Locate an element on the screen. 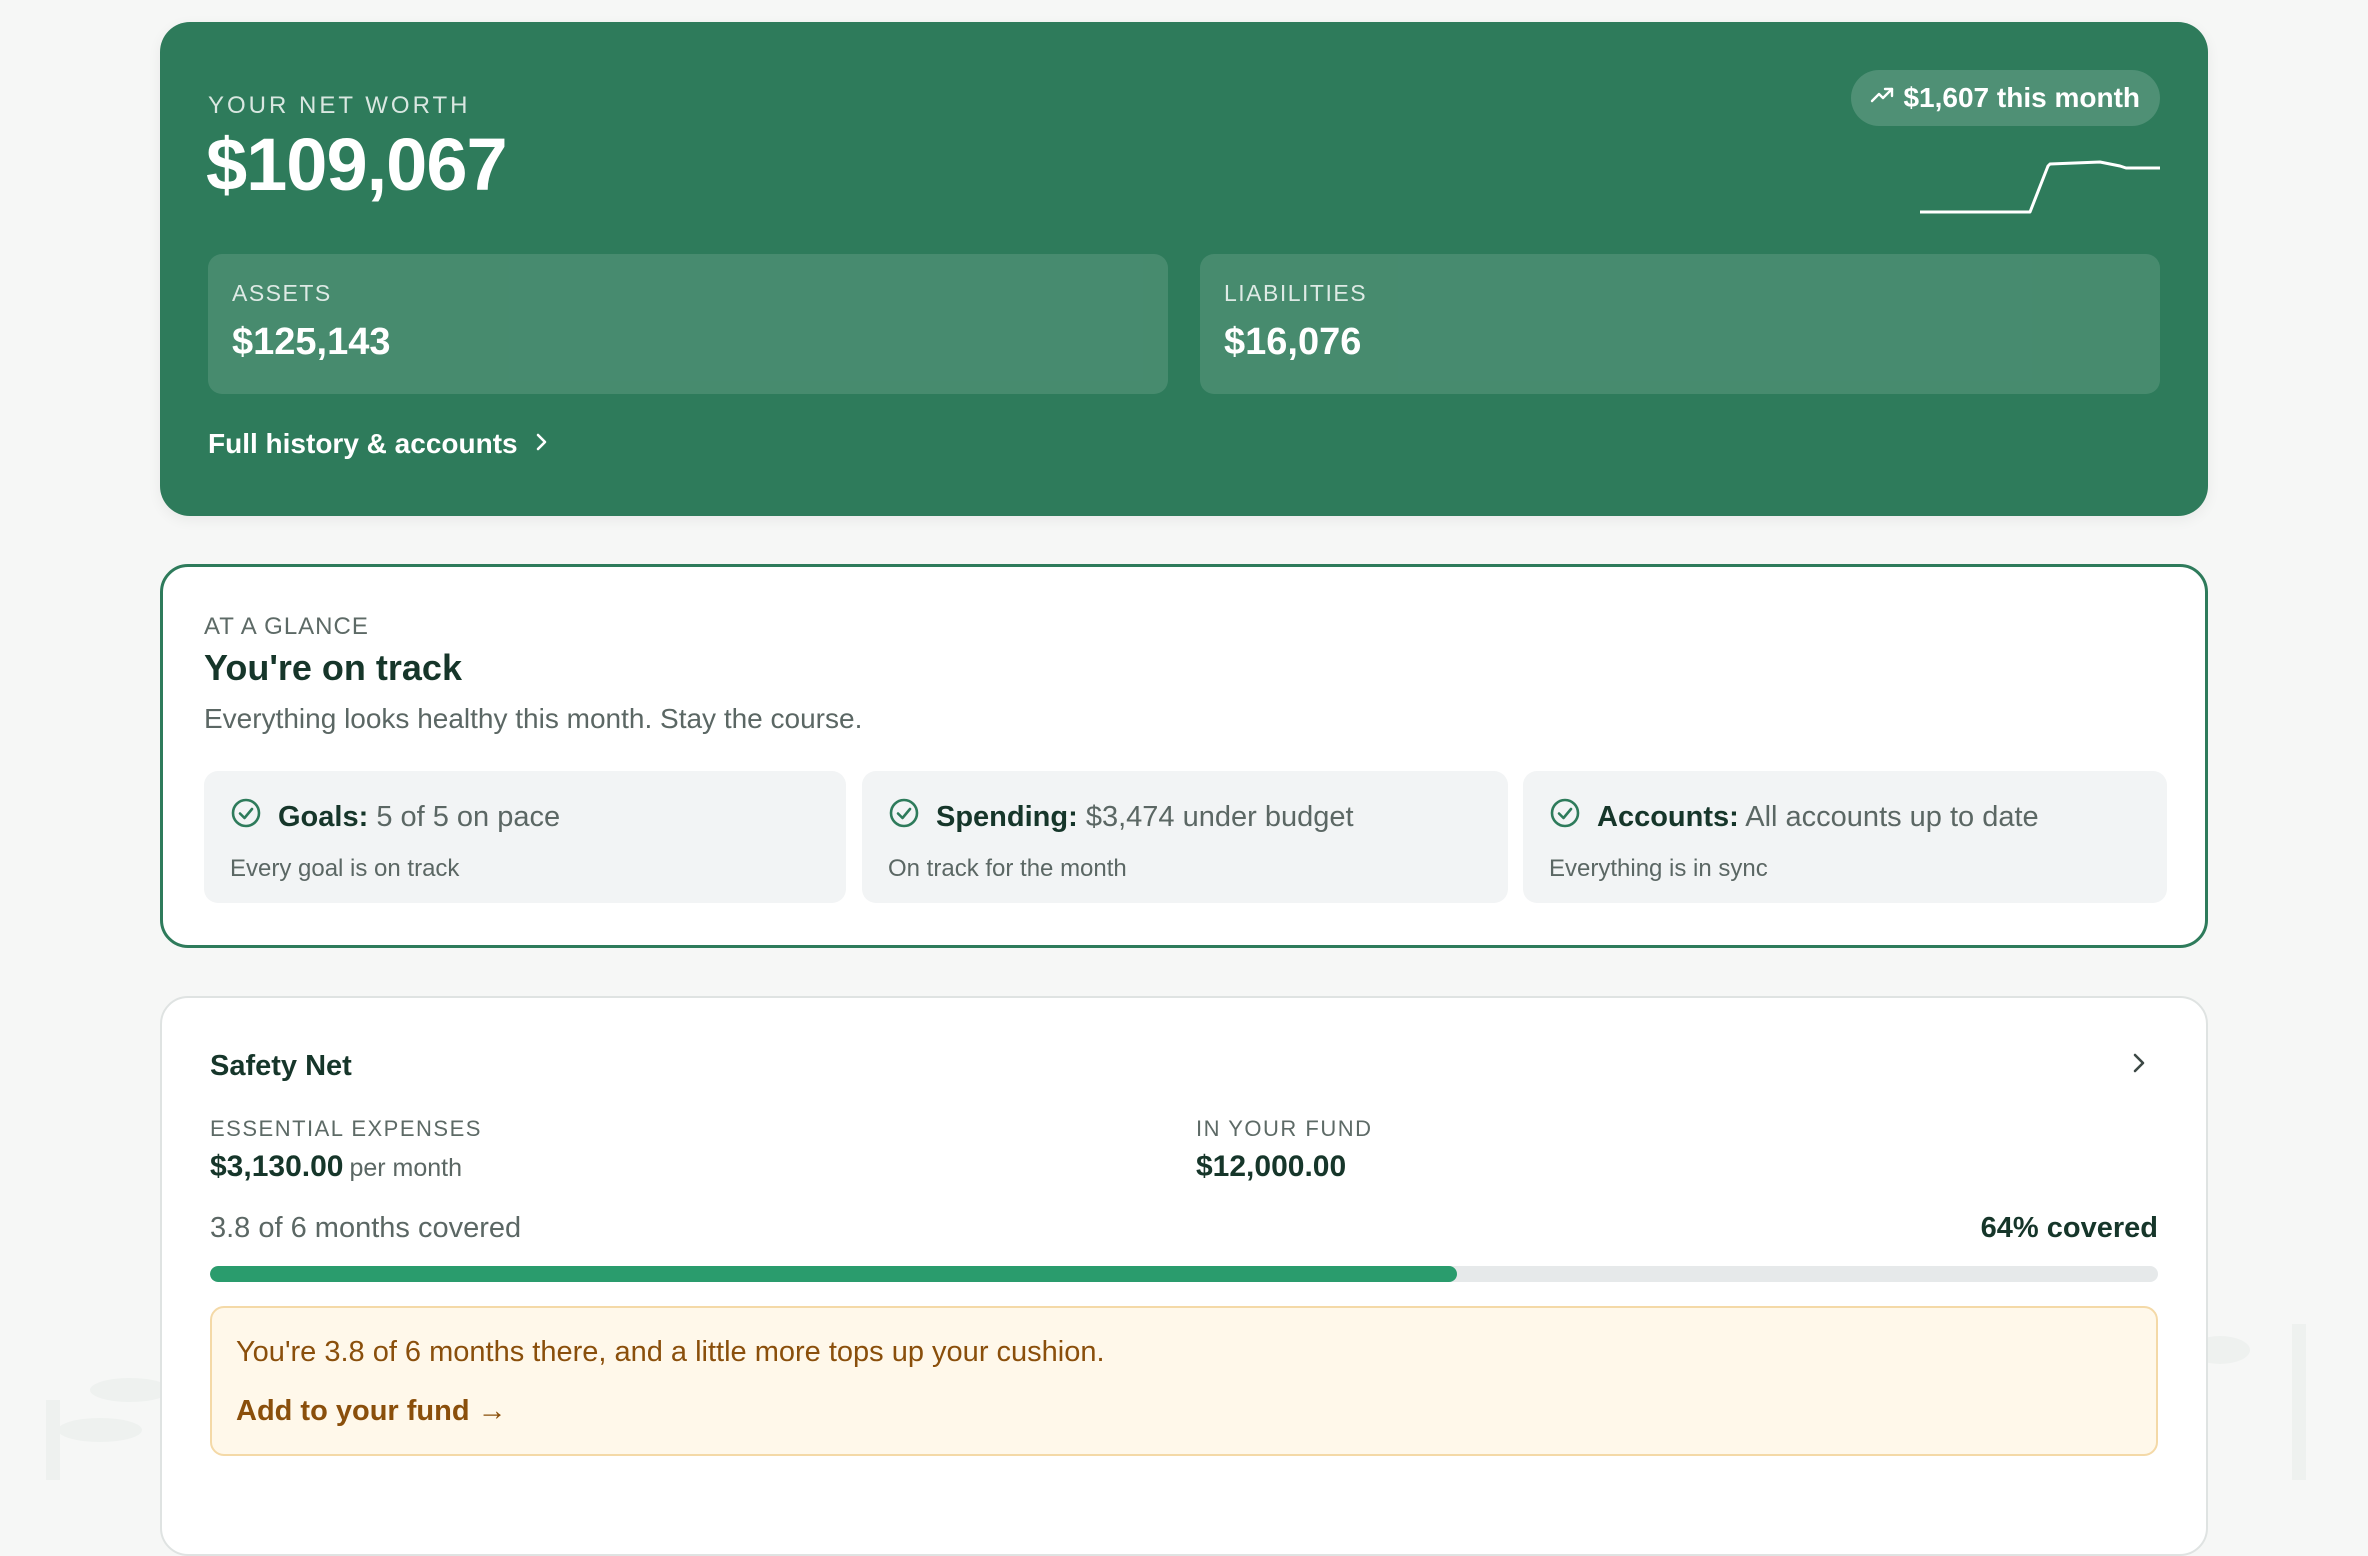  glance-item-note: On track for the month is located at coordinates (1007, 868).